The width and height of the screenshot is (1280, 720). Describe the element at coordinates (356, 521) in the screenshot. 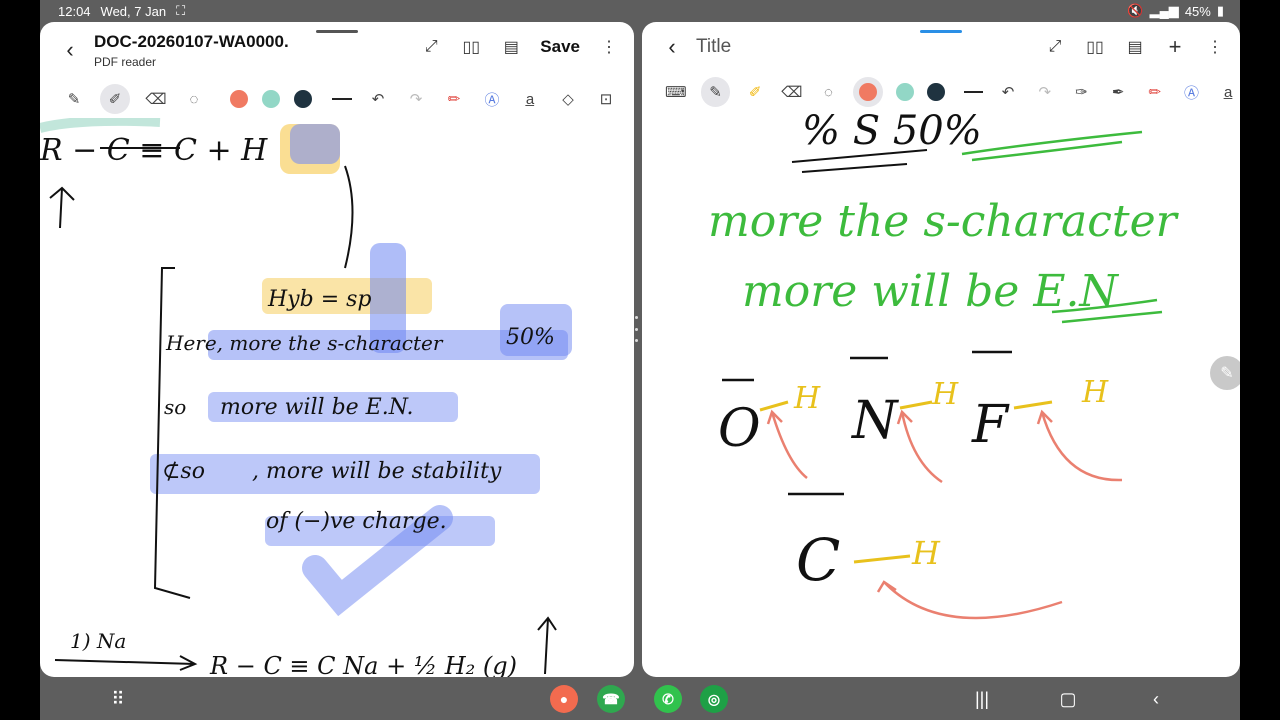

I see `note-line-4: of (−)ve charge.` at that location.